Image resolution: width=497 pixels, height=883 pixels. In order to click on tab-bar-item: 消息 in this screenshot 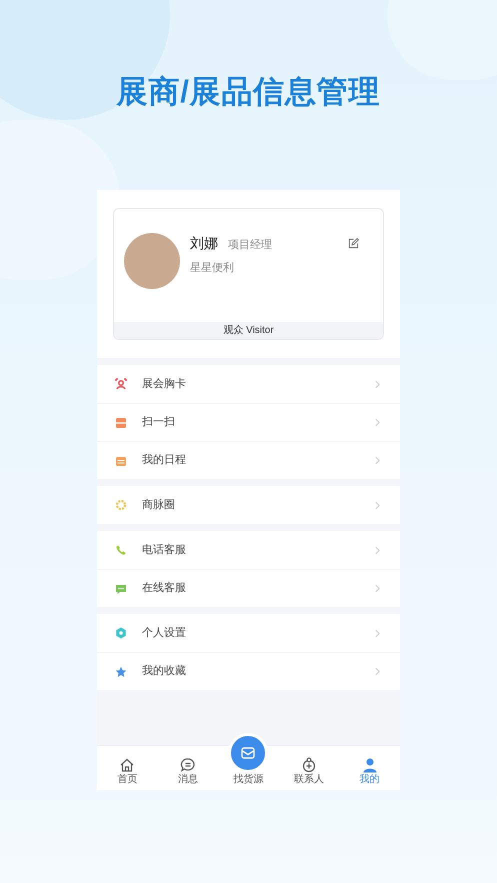, I will do `click(188, 771)`.